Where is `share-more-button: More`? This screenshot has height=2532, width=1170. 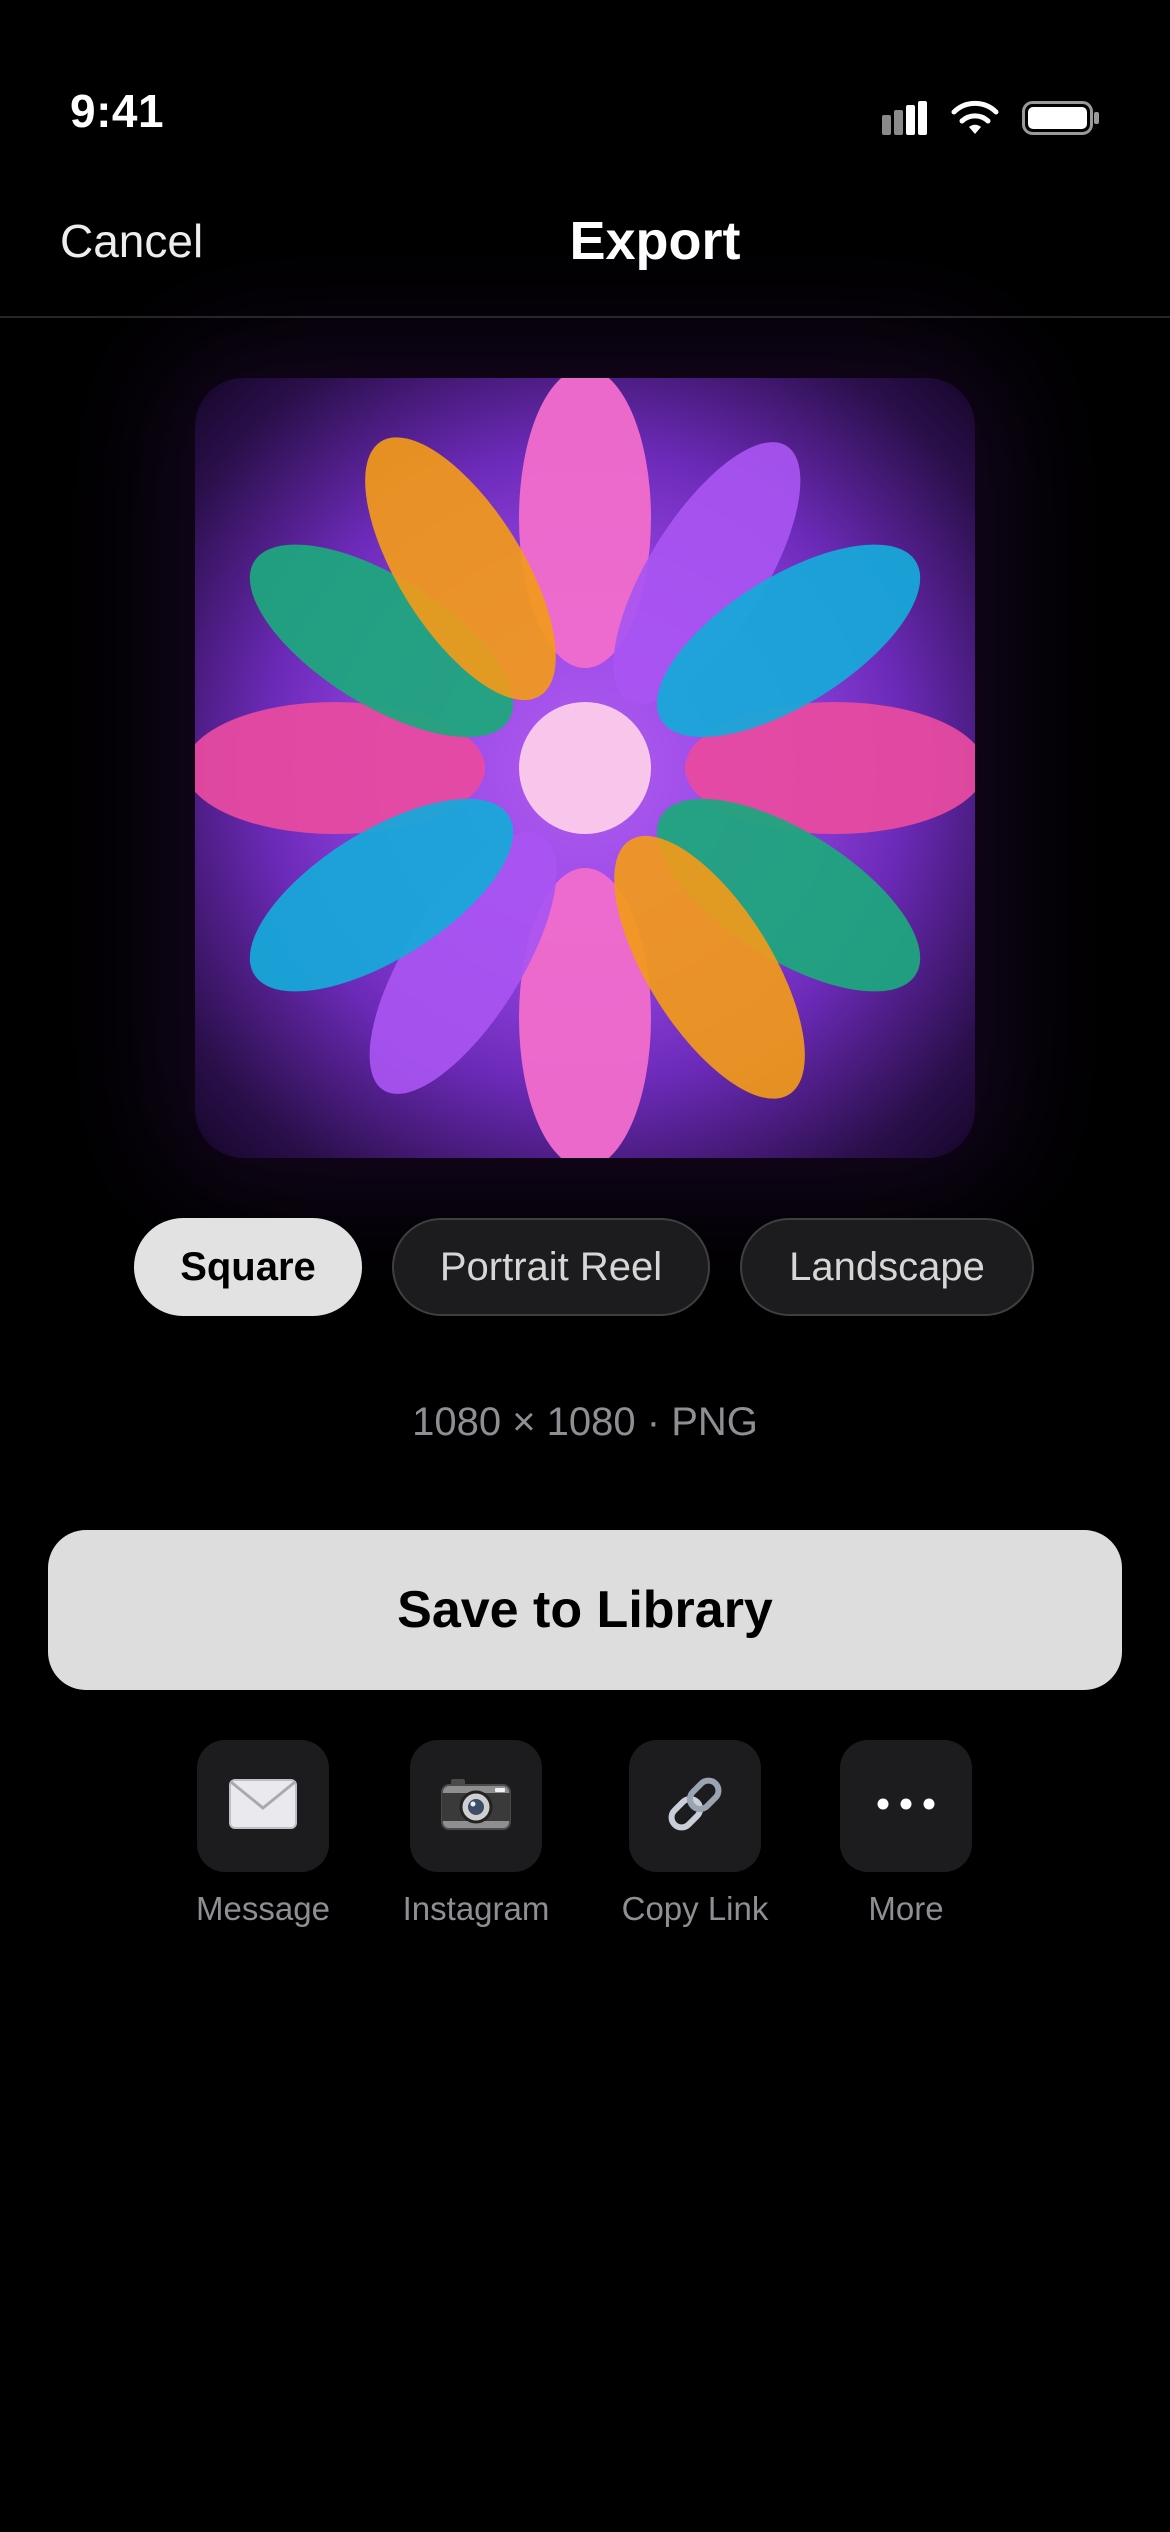 share-more-button: More is located at coordinates (906, 1834).